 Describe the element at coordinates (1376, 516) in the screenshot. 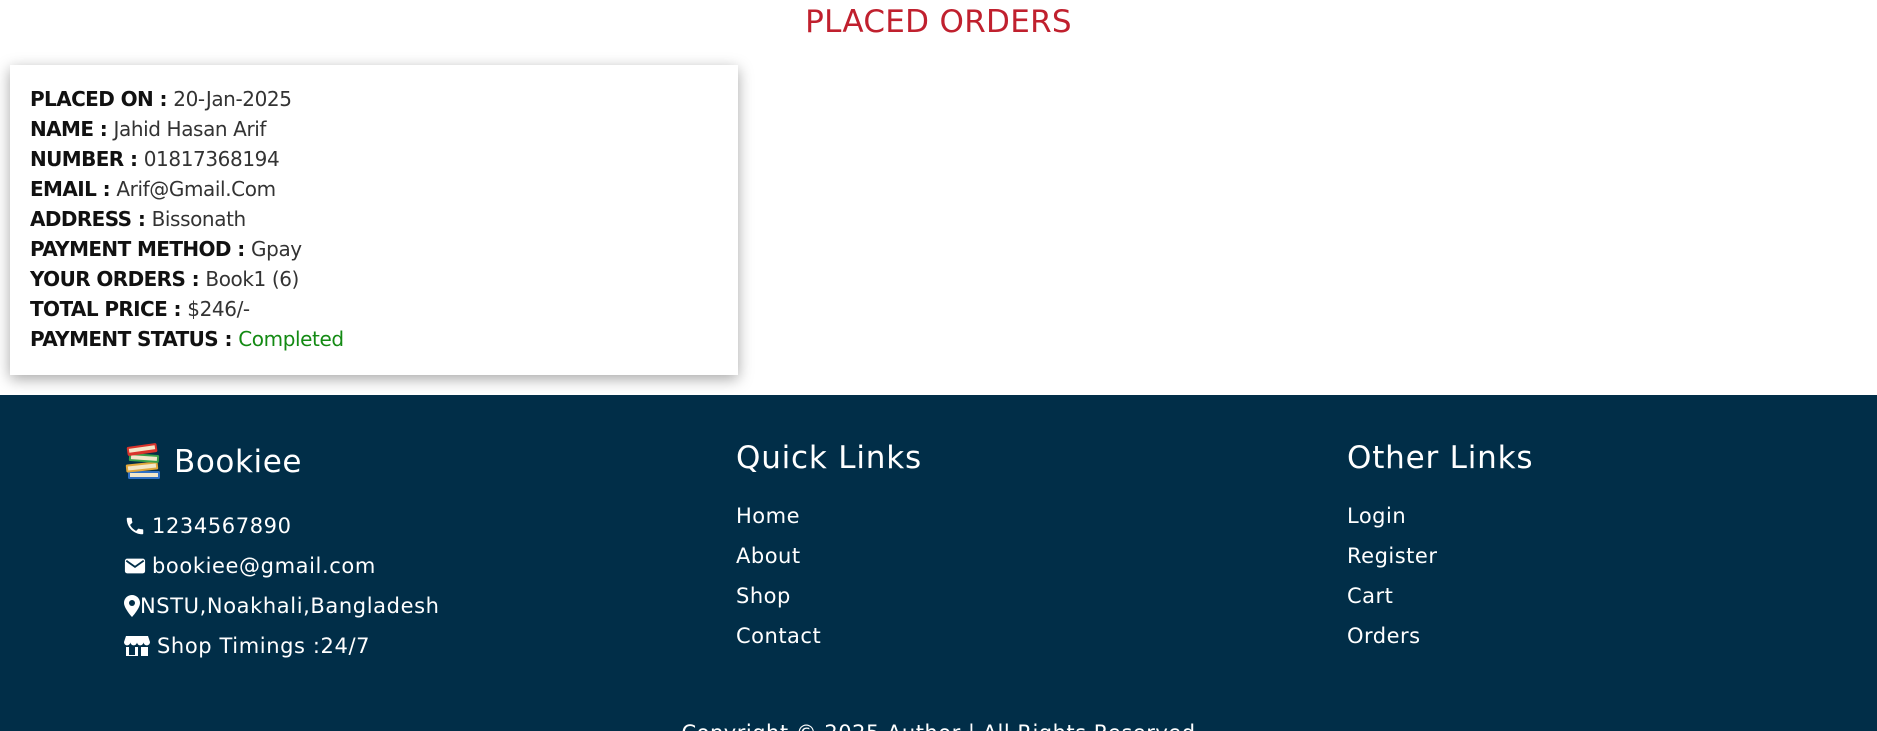

I see `other-link-login: Login` at that location.